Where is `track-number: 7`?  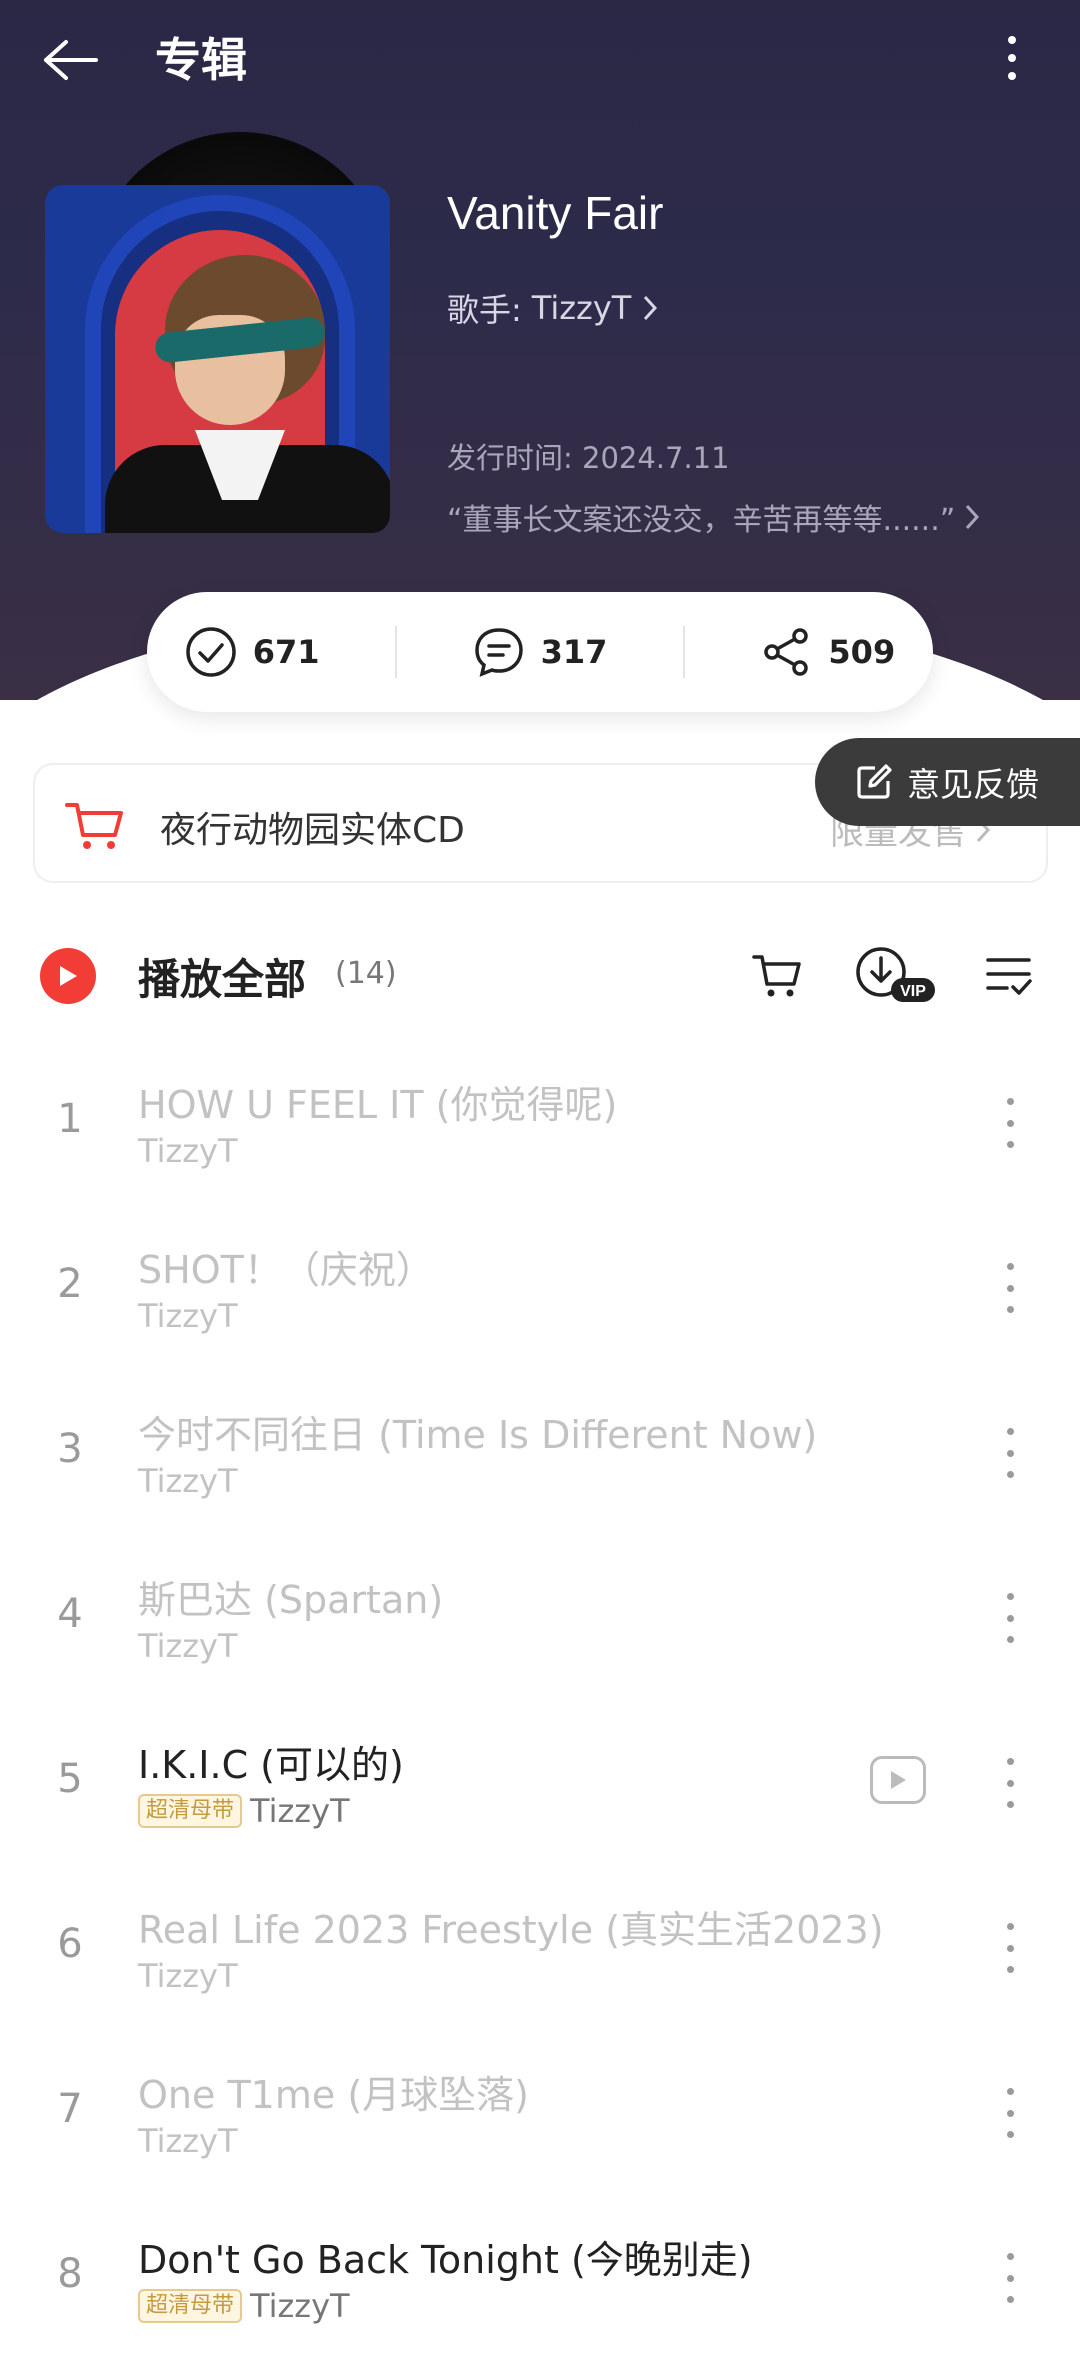 track-number: 7 is located at coordinates (70, 2109).